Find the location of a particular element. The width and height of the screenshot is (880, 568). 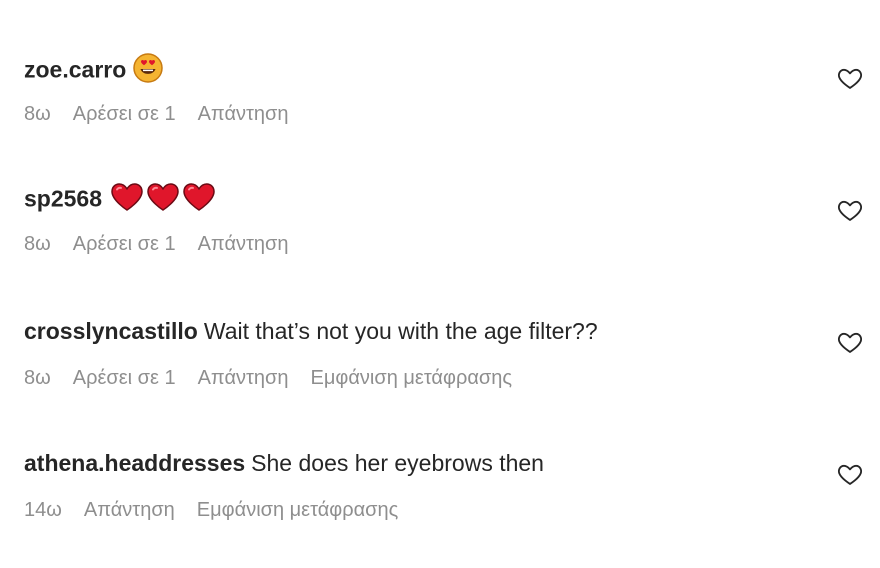

comment-time: 14ω is located at coordinates (43, 510).